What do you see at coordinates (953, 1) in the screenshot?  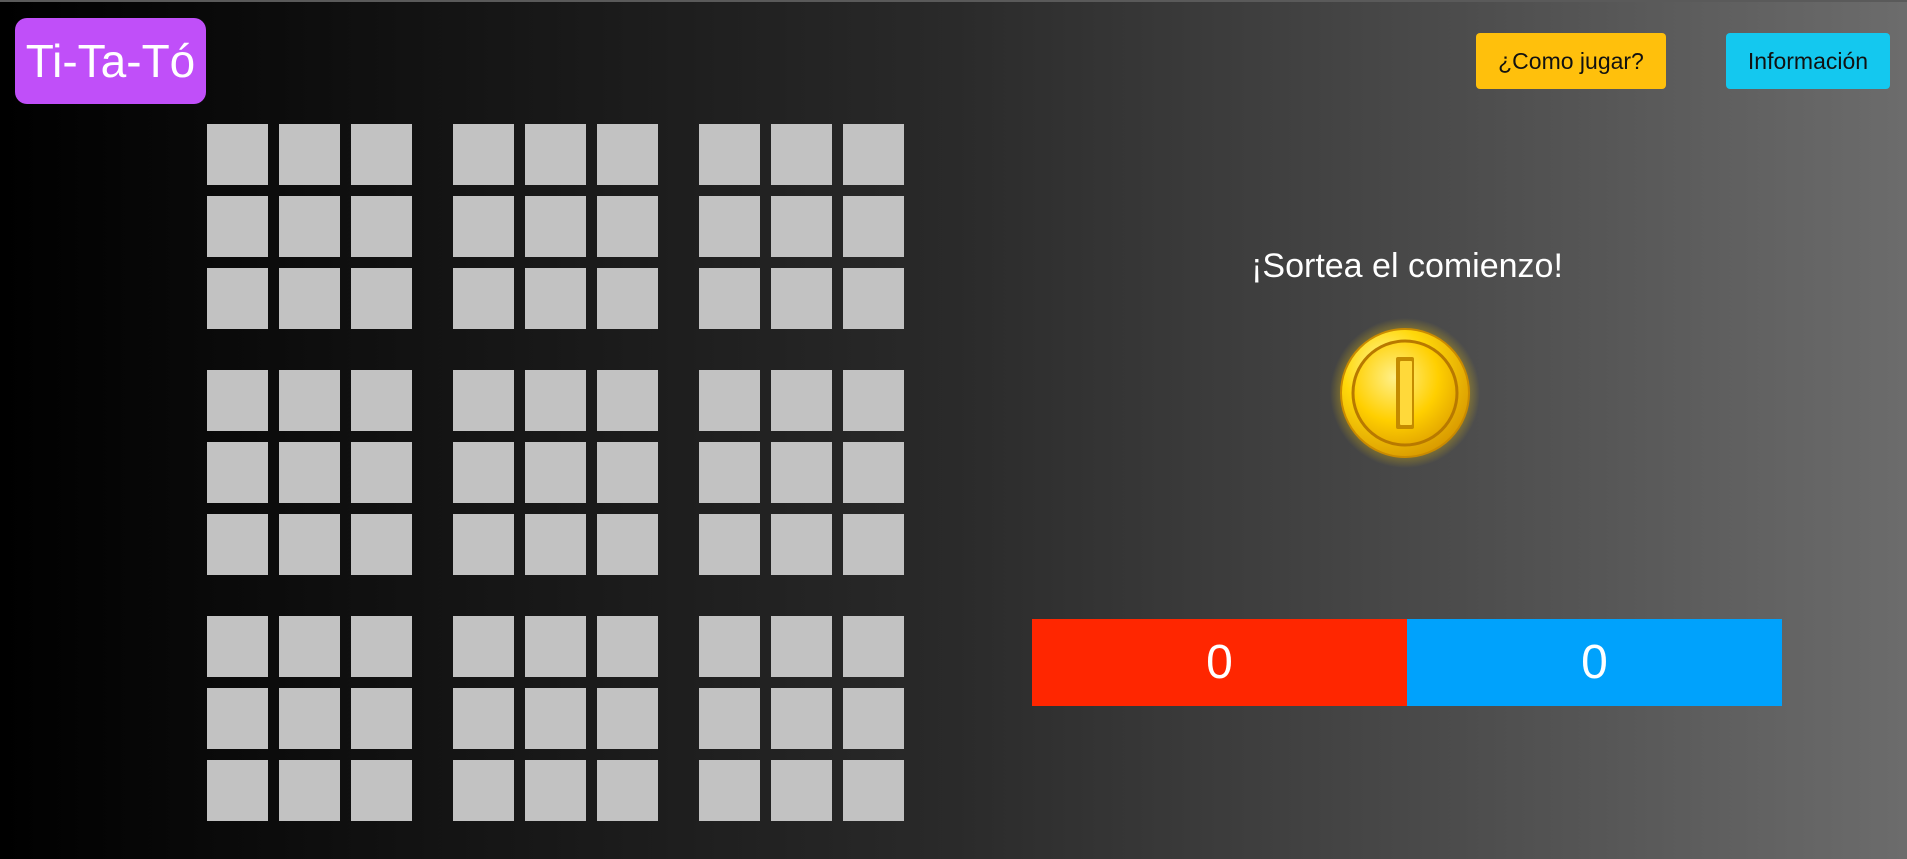 I see `top-border` at bounding box center [953, 1].